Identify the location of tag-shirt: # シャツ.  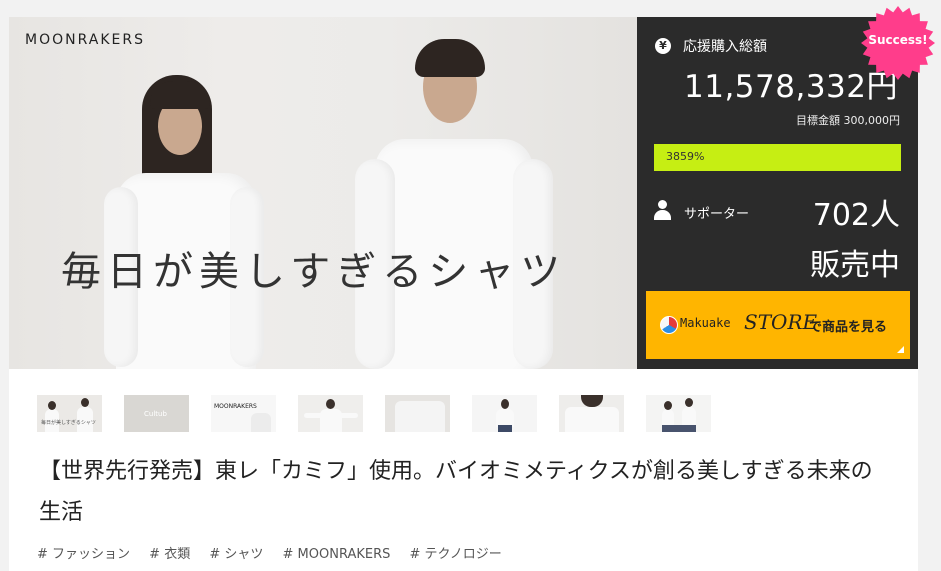
(236, 554).